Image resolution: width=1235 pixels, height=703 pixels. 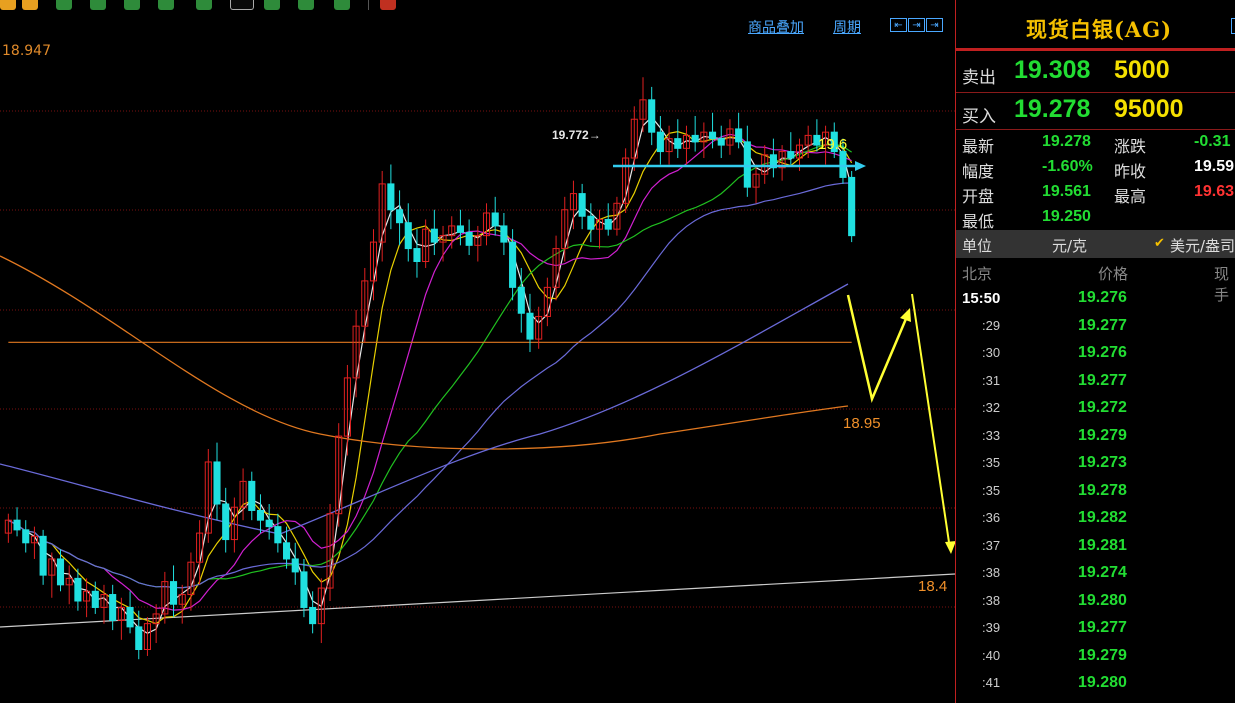 What do you see at coordinates (934, 25) in the screenshot?
I see `nav-end-icon: ⇥` at bounding box center [934, 25].